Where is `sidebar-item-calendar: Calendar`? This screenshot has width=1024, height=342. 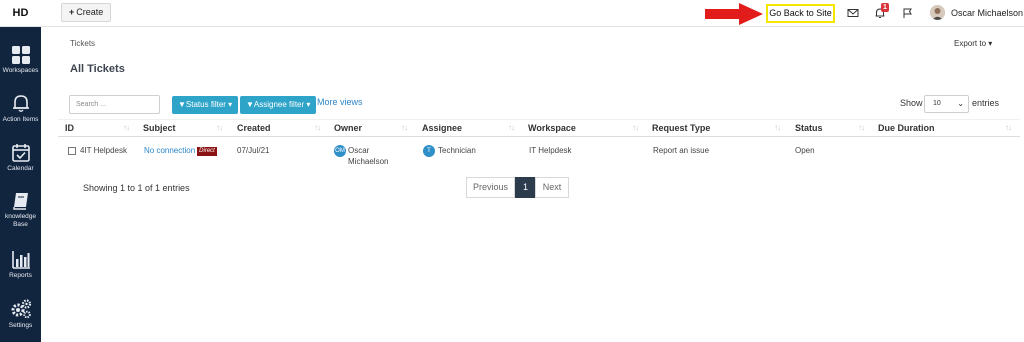
sidebar-item-calendar: Calendar is located at coordinates (20, 158).